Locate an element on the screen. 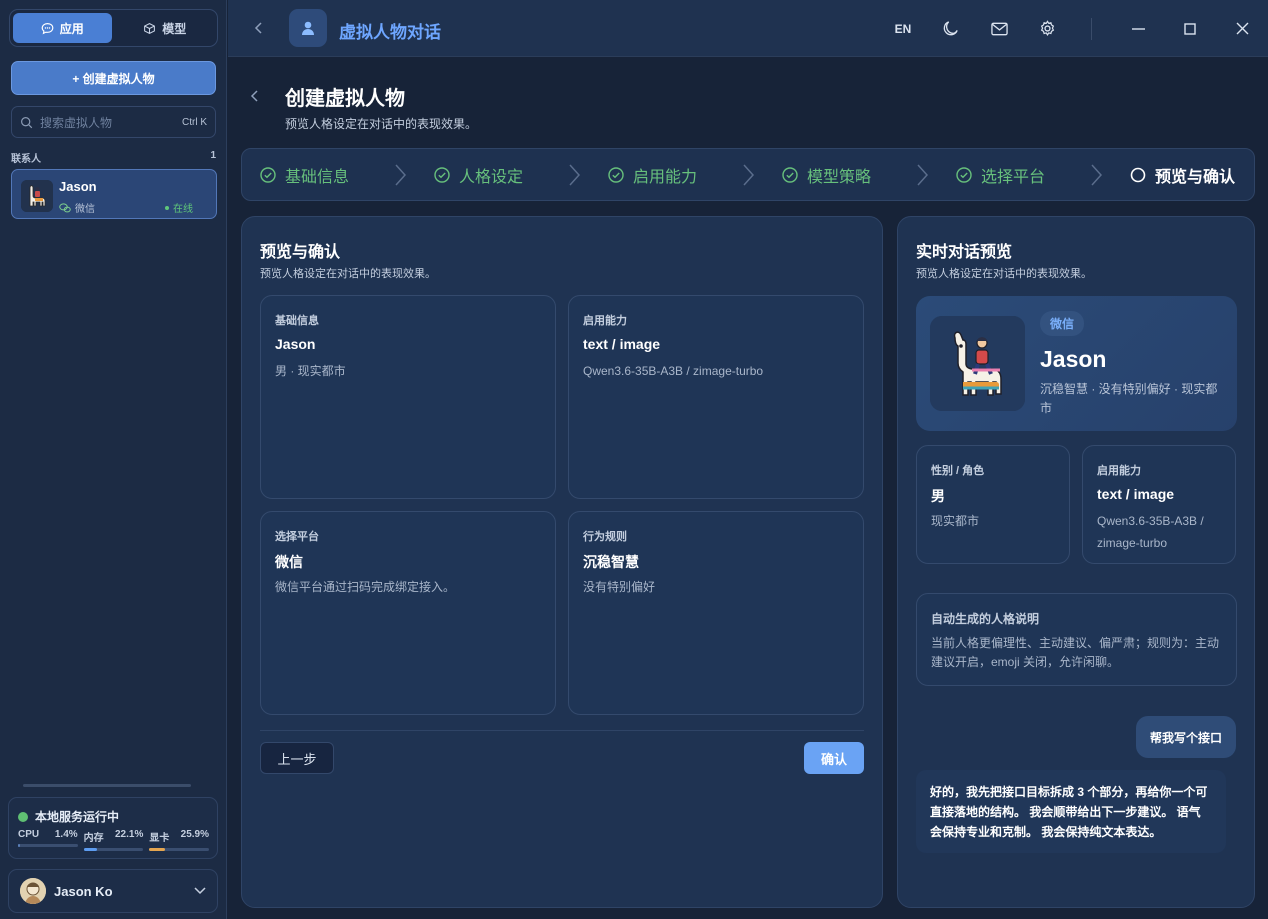 The image size is (1268, 919). chevron-down-icon is located at coordinates (200, 891).